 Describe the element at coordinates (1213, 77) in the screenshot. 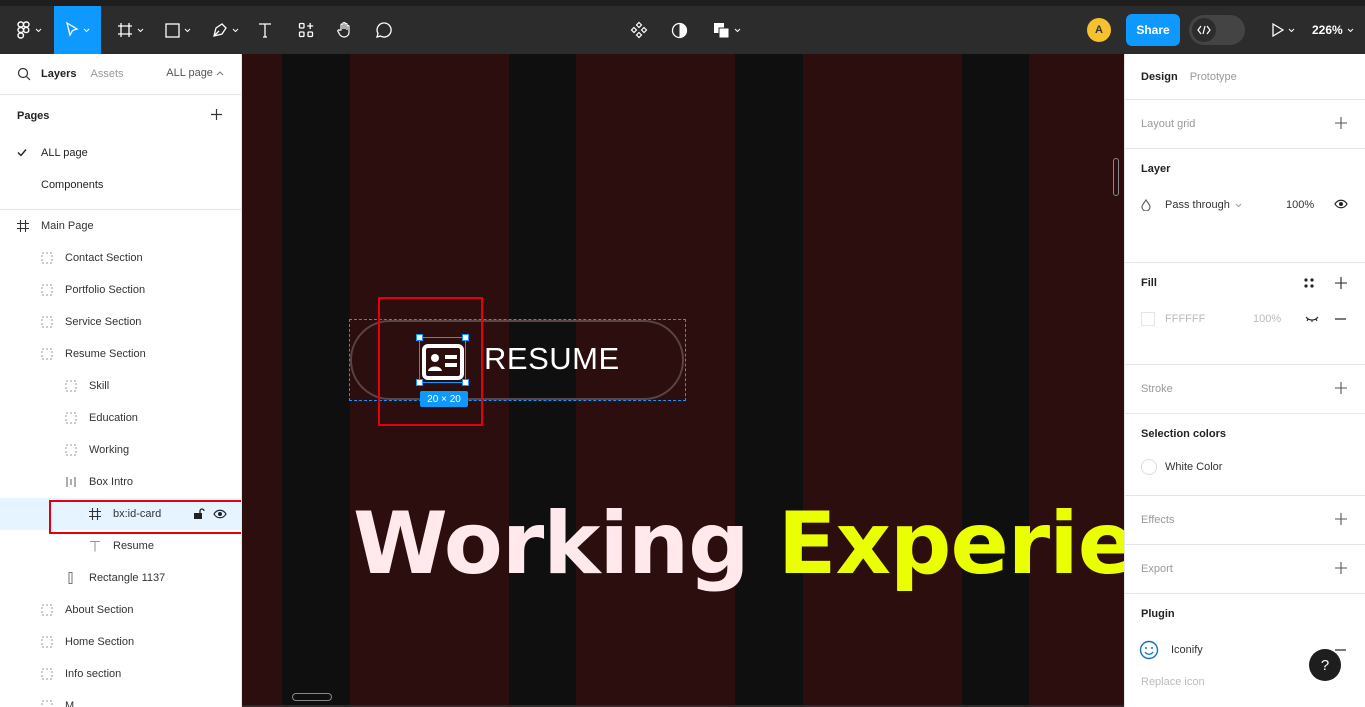

I see `tab-prototype: Prototype` at that location.